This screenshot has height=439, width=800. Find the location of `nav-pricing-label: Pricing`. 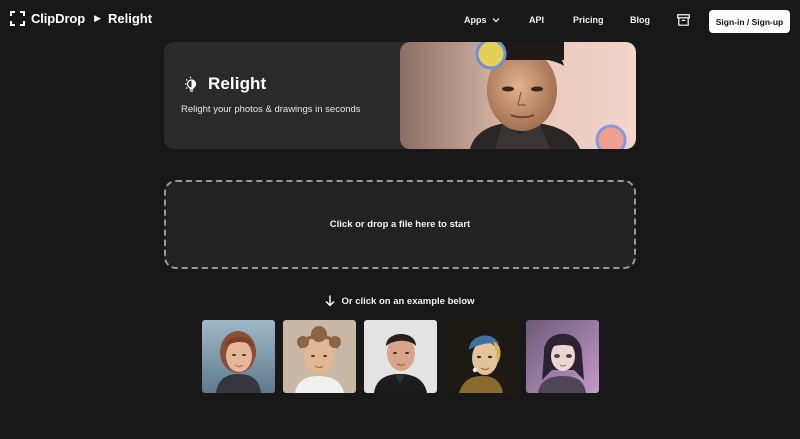

nav-pricing-label: Pricing is located at coordinates (588, 20).